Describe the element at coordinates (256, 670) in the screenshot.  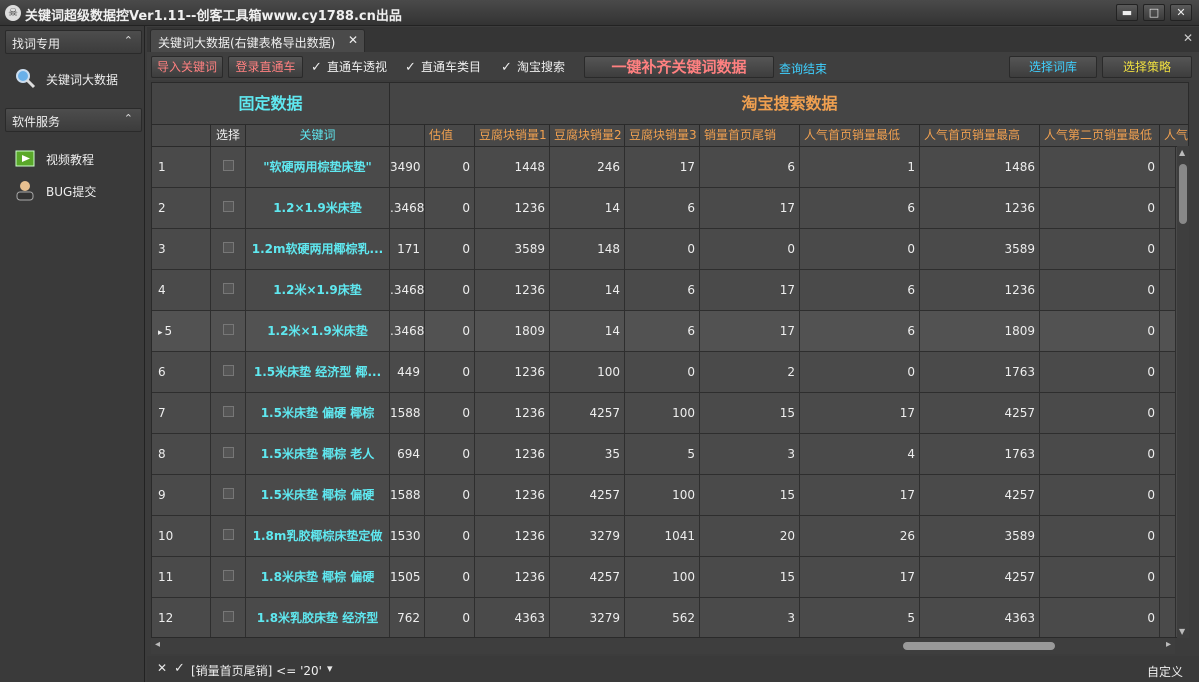
I see `filter-expression: [销量首页尾销] <= '20'` at that location.